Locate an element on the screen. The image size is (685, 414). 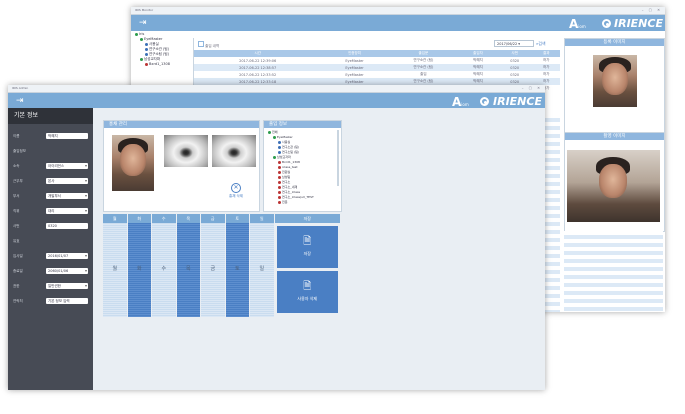
day-column-label: 토 is located at coordinates (237, 269).